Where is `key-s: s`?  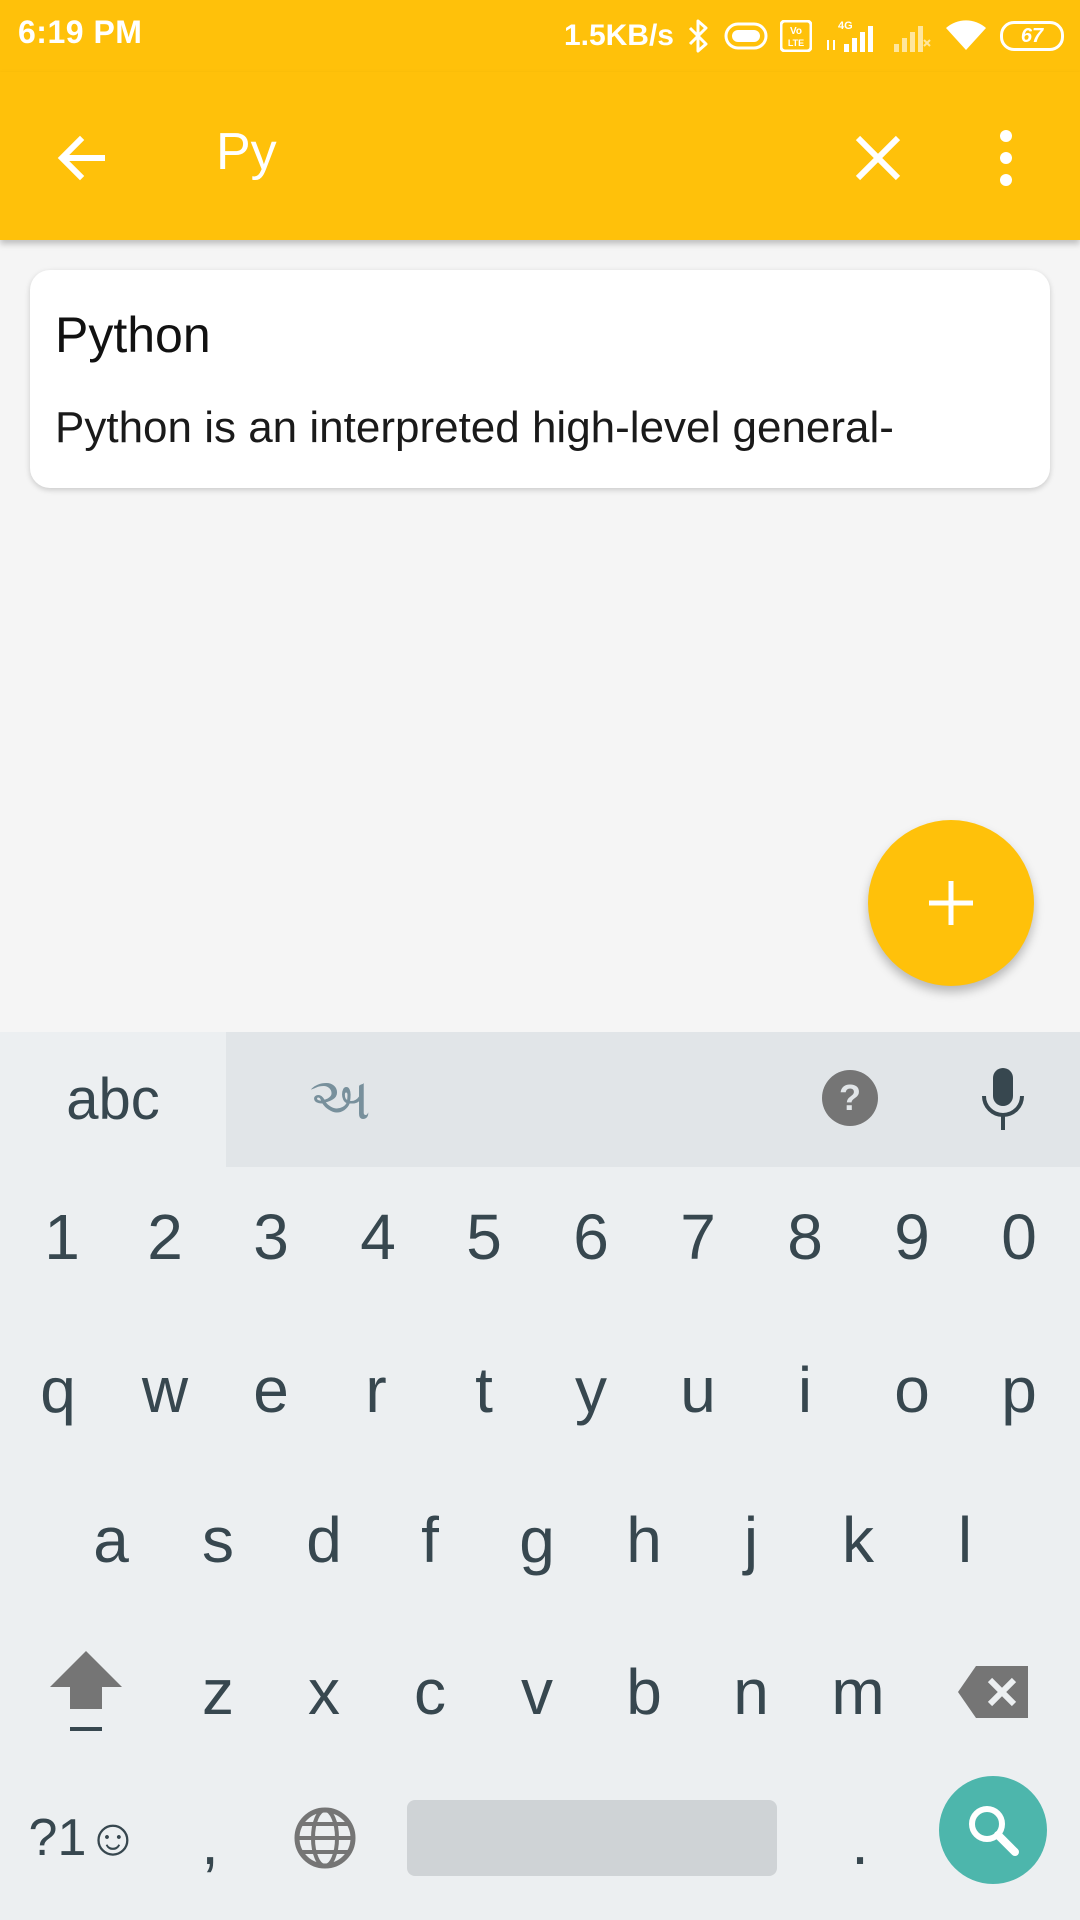 key-s: s is located at coordinates (218, 1540).